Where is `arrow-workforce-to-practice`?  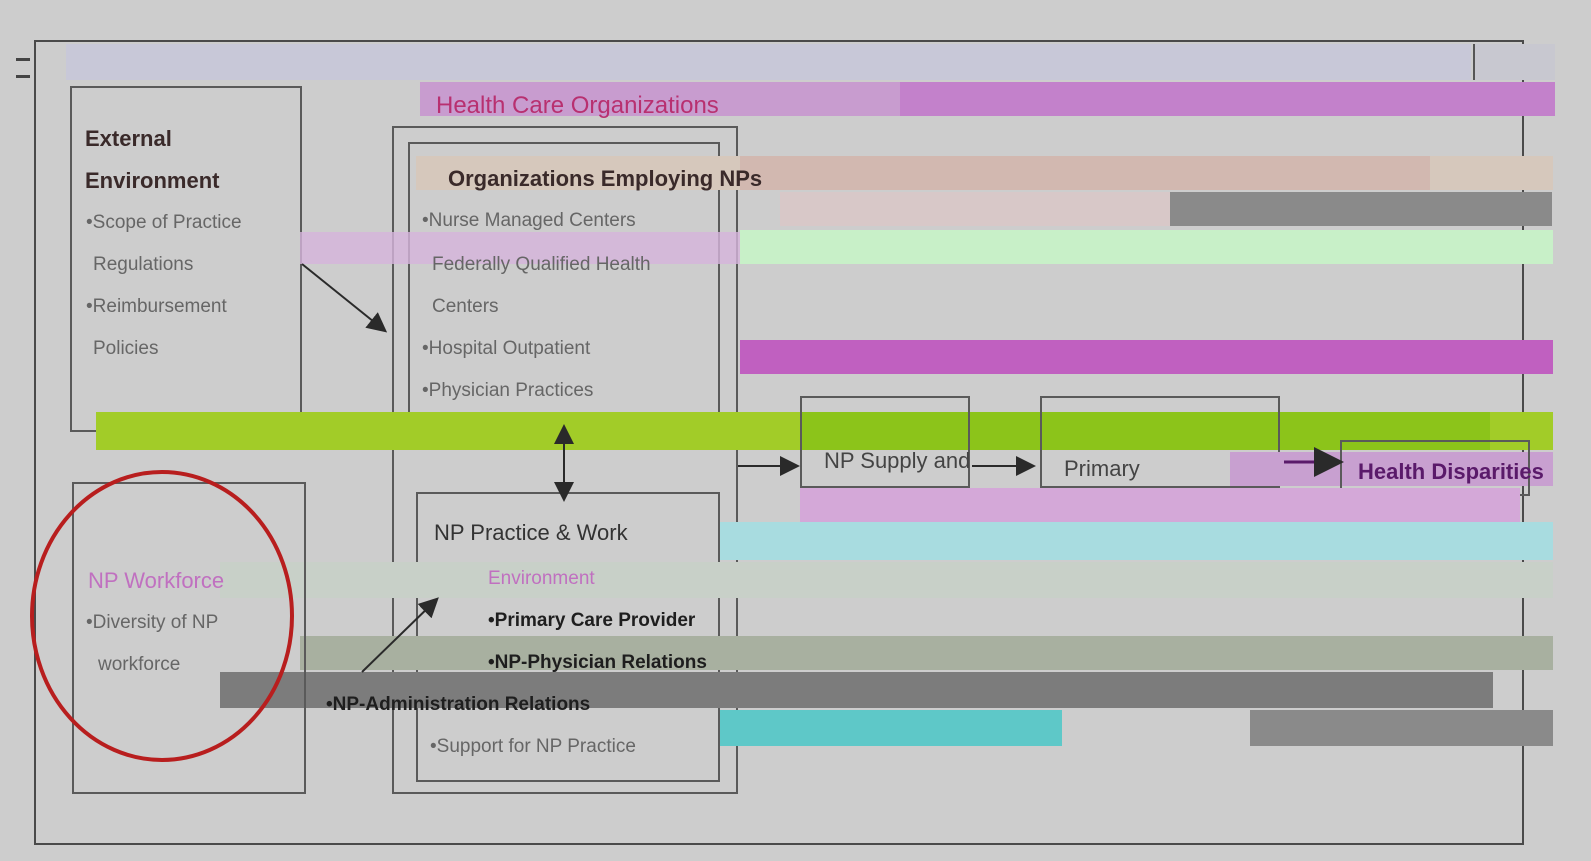
arrow-workforce-to-practice is located at coordinates (400, 635).